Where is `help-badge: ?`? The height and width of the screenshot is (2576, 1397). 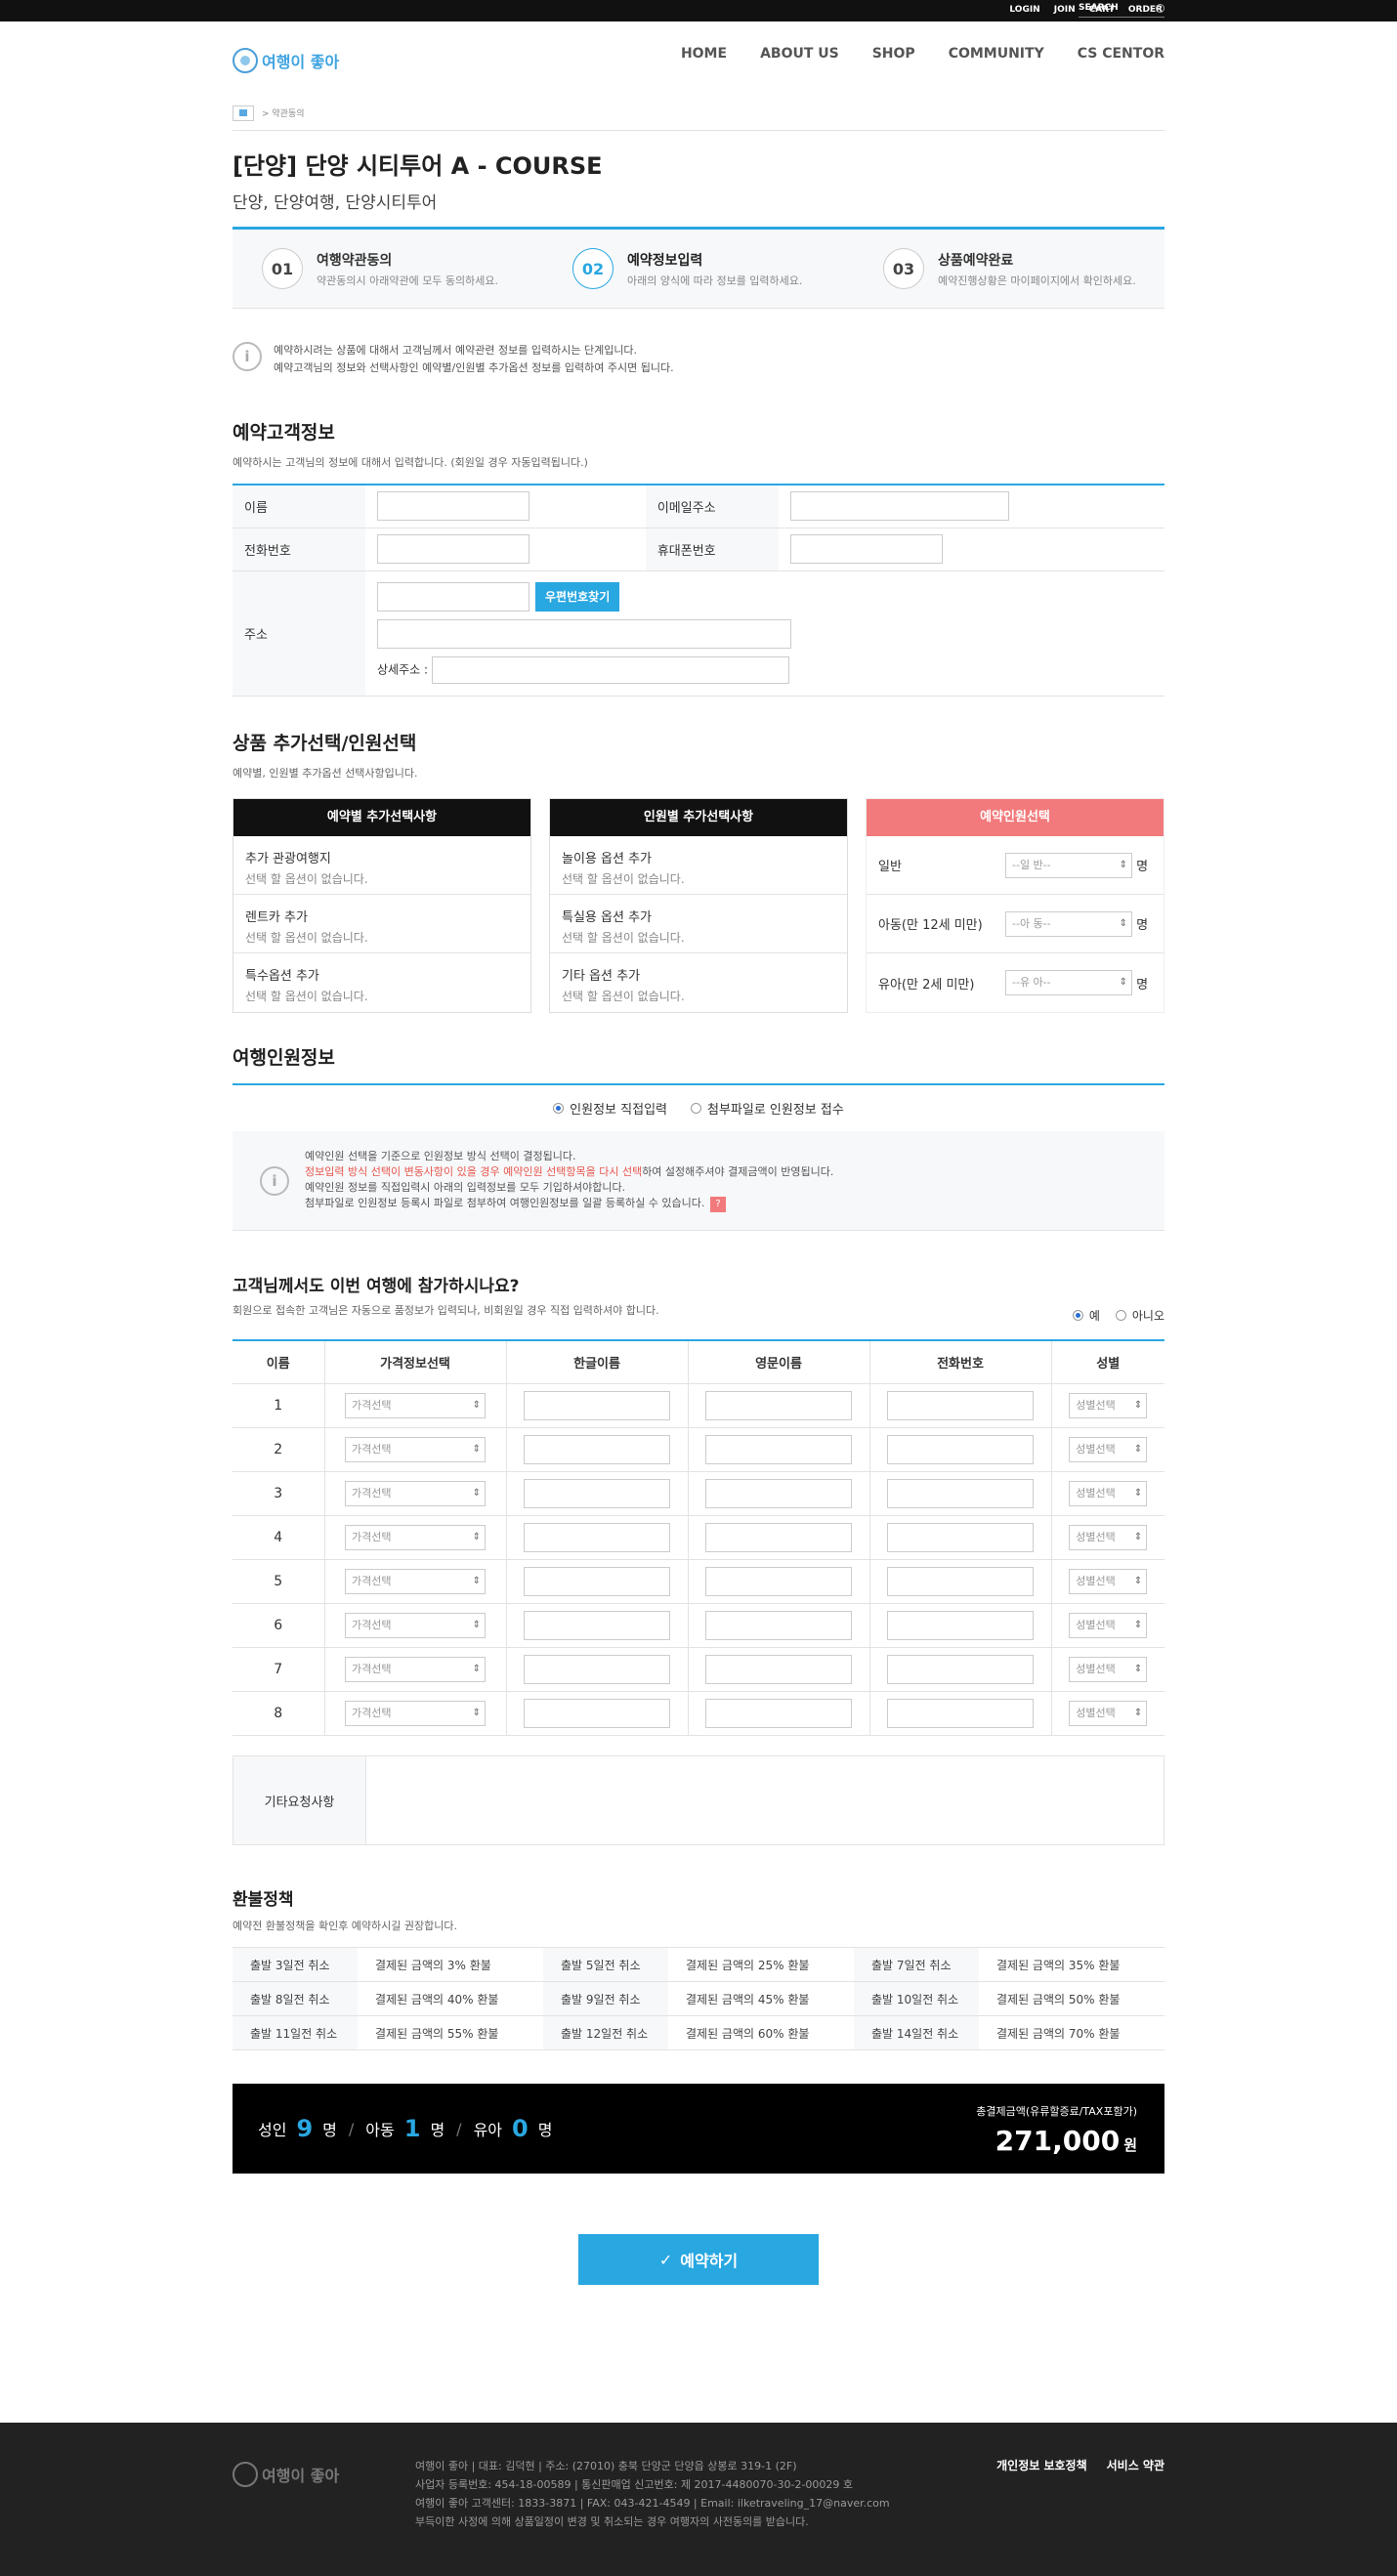
help-badge: ? is located at coordinates (718, 1204).